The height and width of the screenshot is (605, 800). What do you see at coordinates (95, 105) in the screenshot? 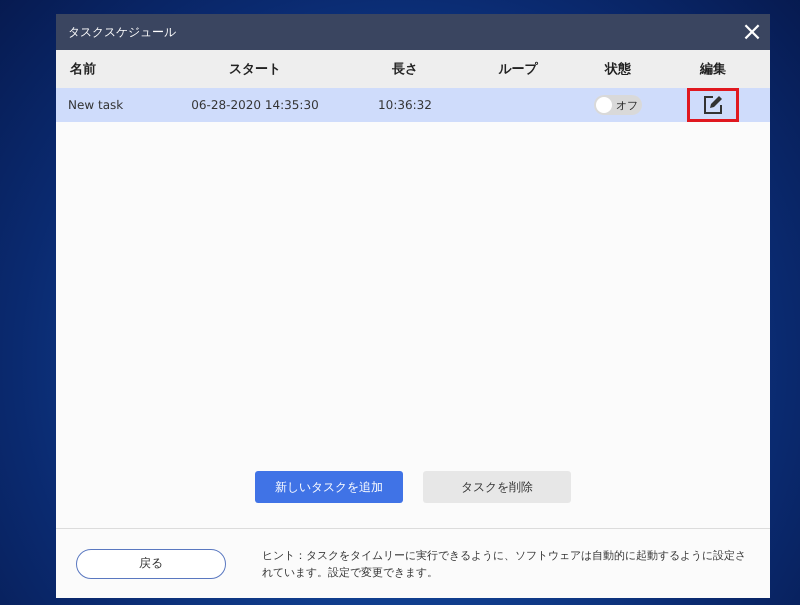
I see `table-cell-text: New task` at bounding box center [95, 105].